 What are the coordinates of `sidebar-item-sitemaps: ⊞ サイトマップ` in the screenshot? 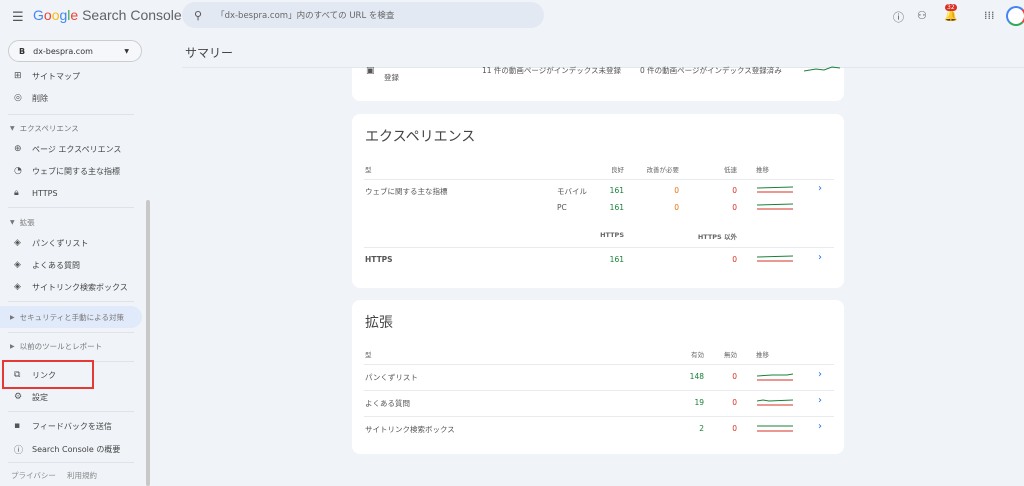 It's located at (71, 76).